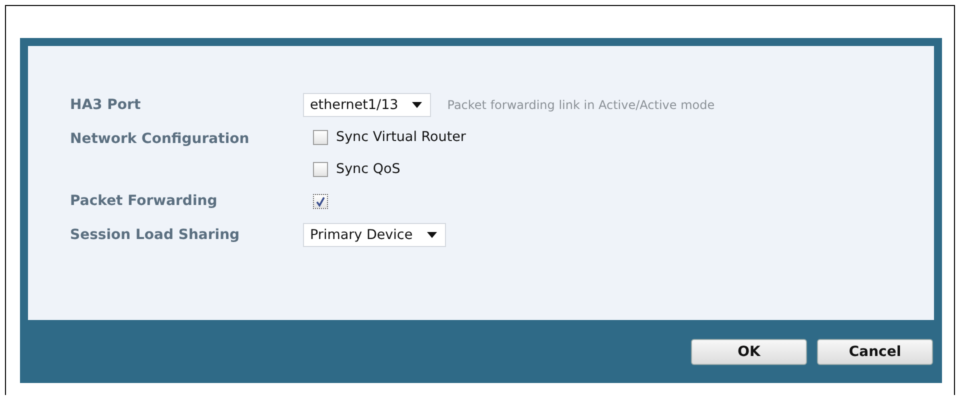  I want to click on dialog-button: OK, so click(749, 352).